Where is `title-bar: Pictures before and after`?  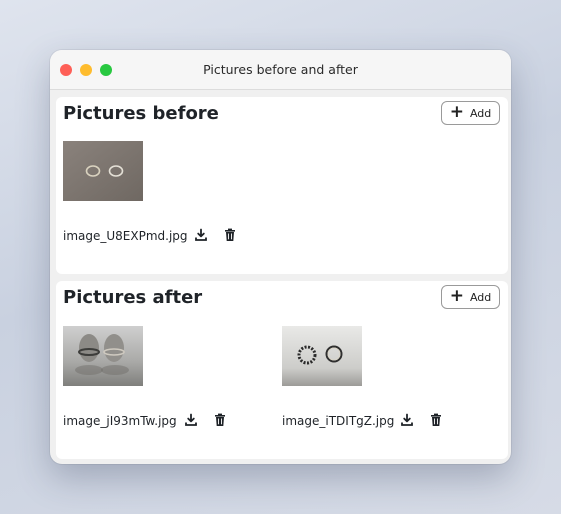
title-bar: Pictures before and after is located at coordinates (280, 70).